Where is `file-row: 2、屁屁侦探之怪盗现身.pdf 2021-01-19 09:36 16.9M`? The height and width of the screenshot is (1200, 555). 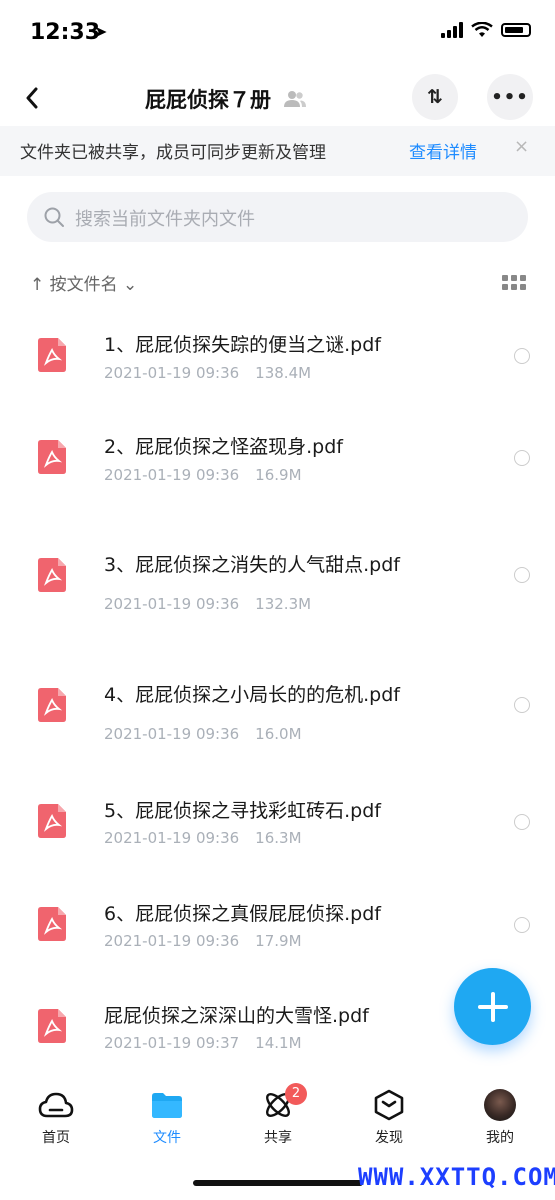
file-row: 2、屁屁侦探之怪盗现身.pdf 2021-01-19 09:36 16.9M is located at coordinates (277, 462).